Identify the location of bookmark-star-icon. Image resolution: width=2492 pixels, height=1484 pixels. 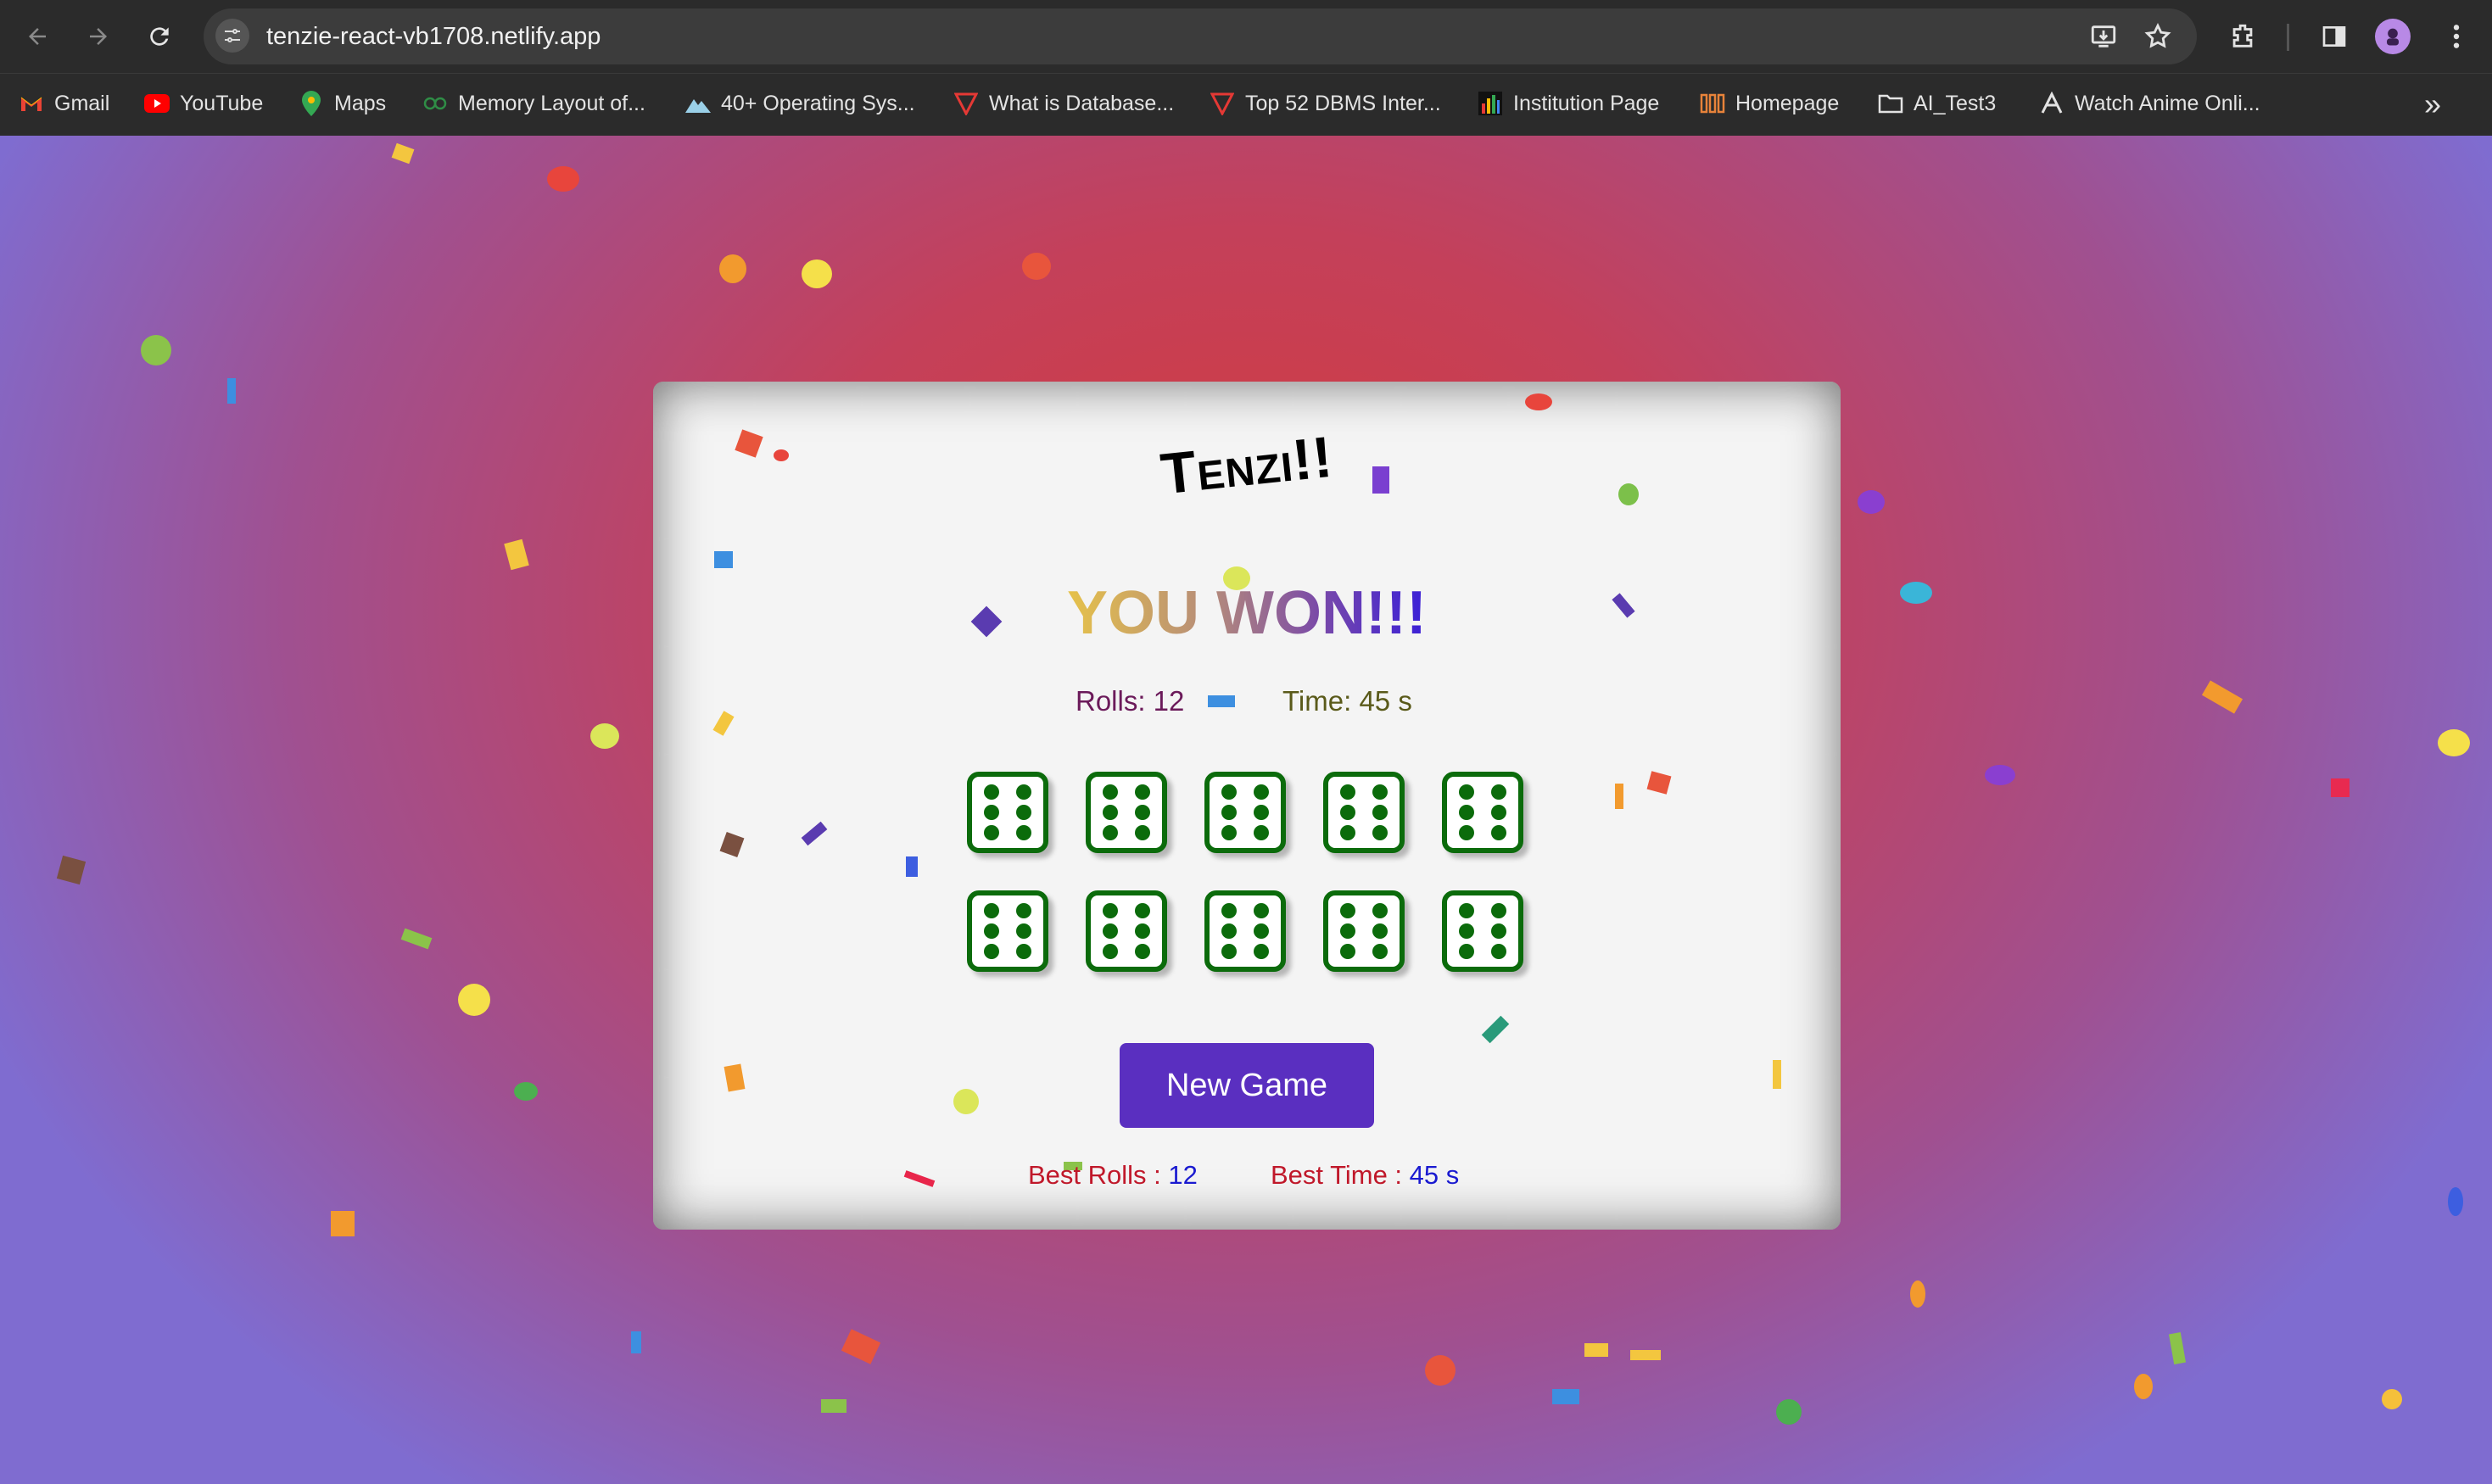
(2157, 36).